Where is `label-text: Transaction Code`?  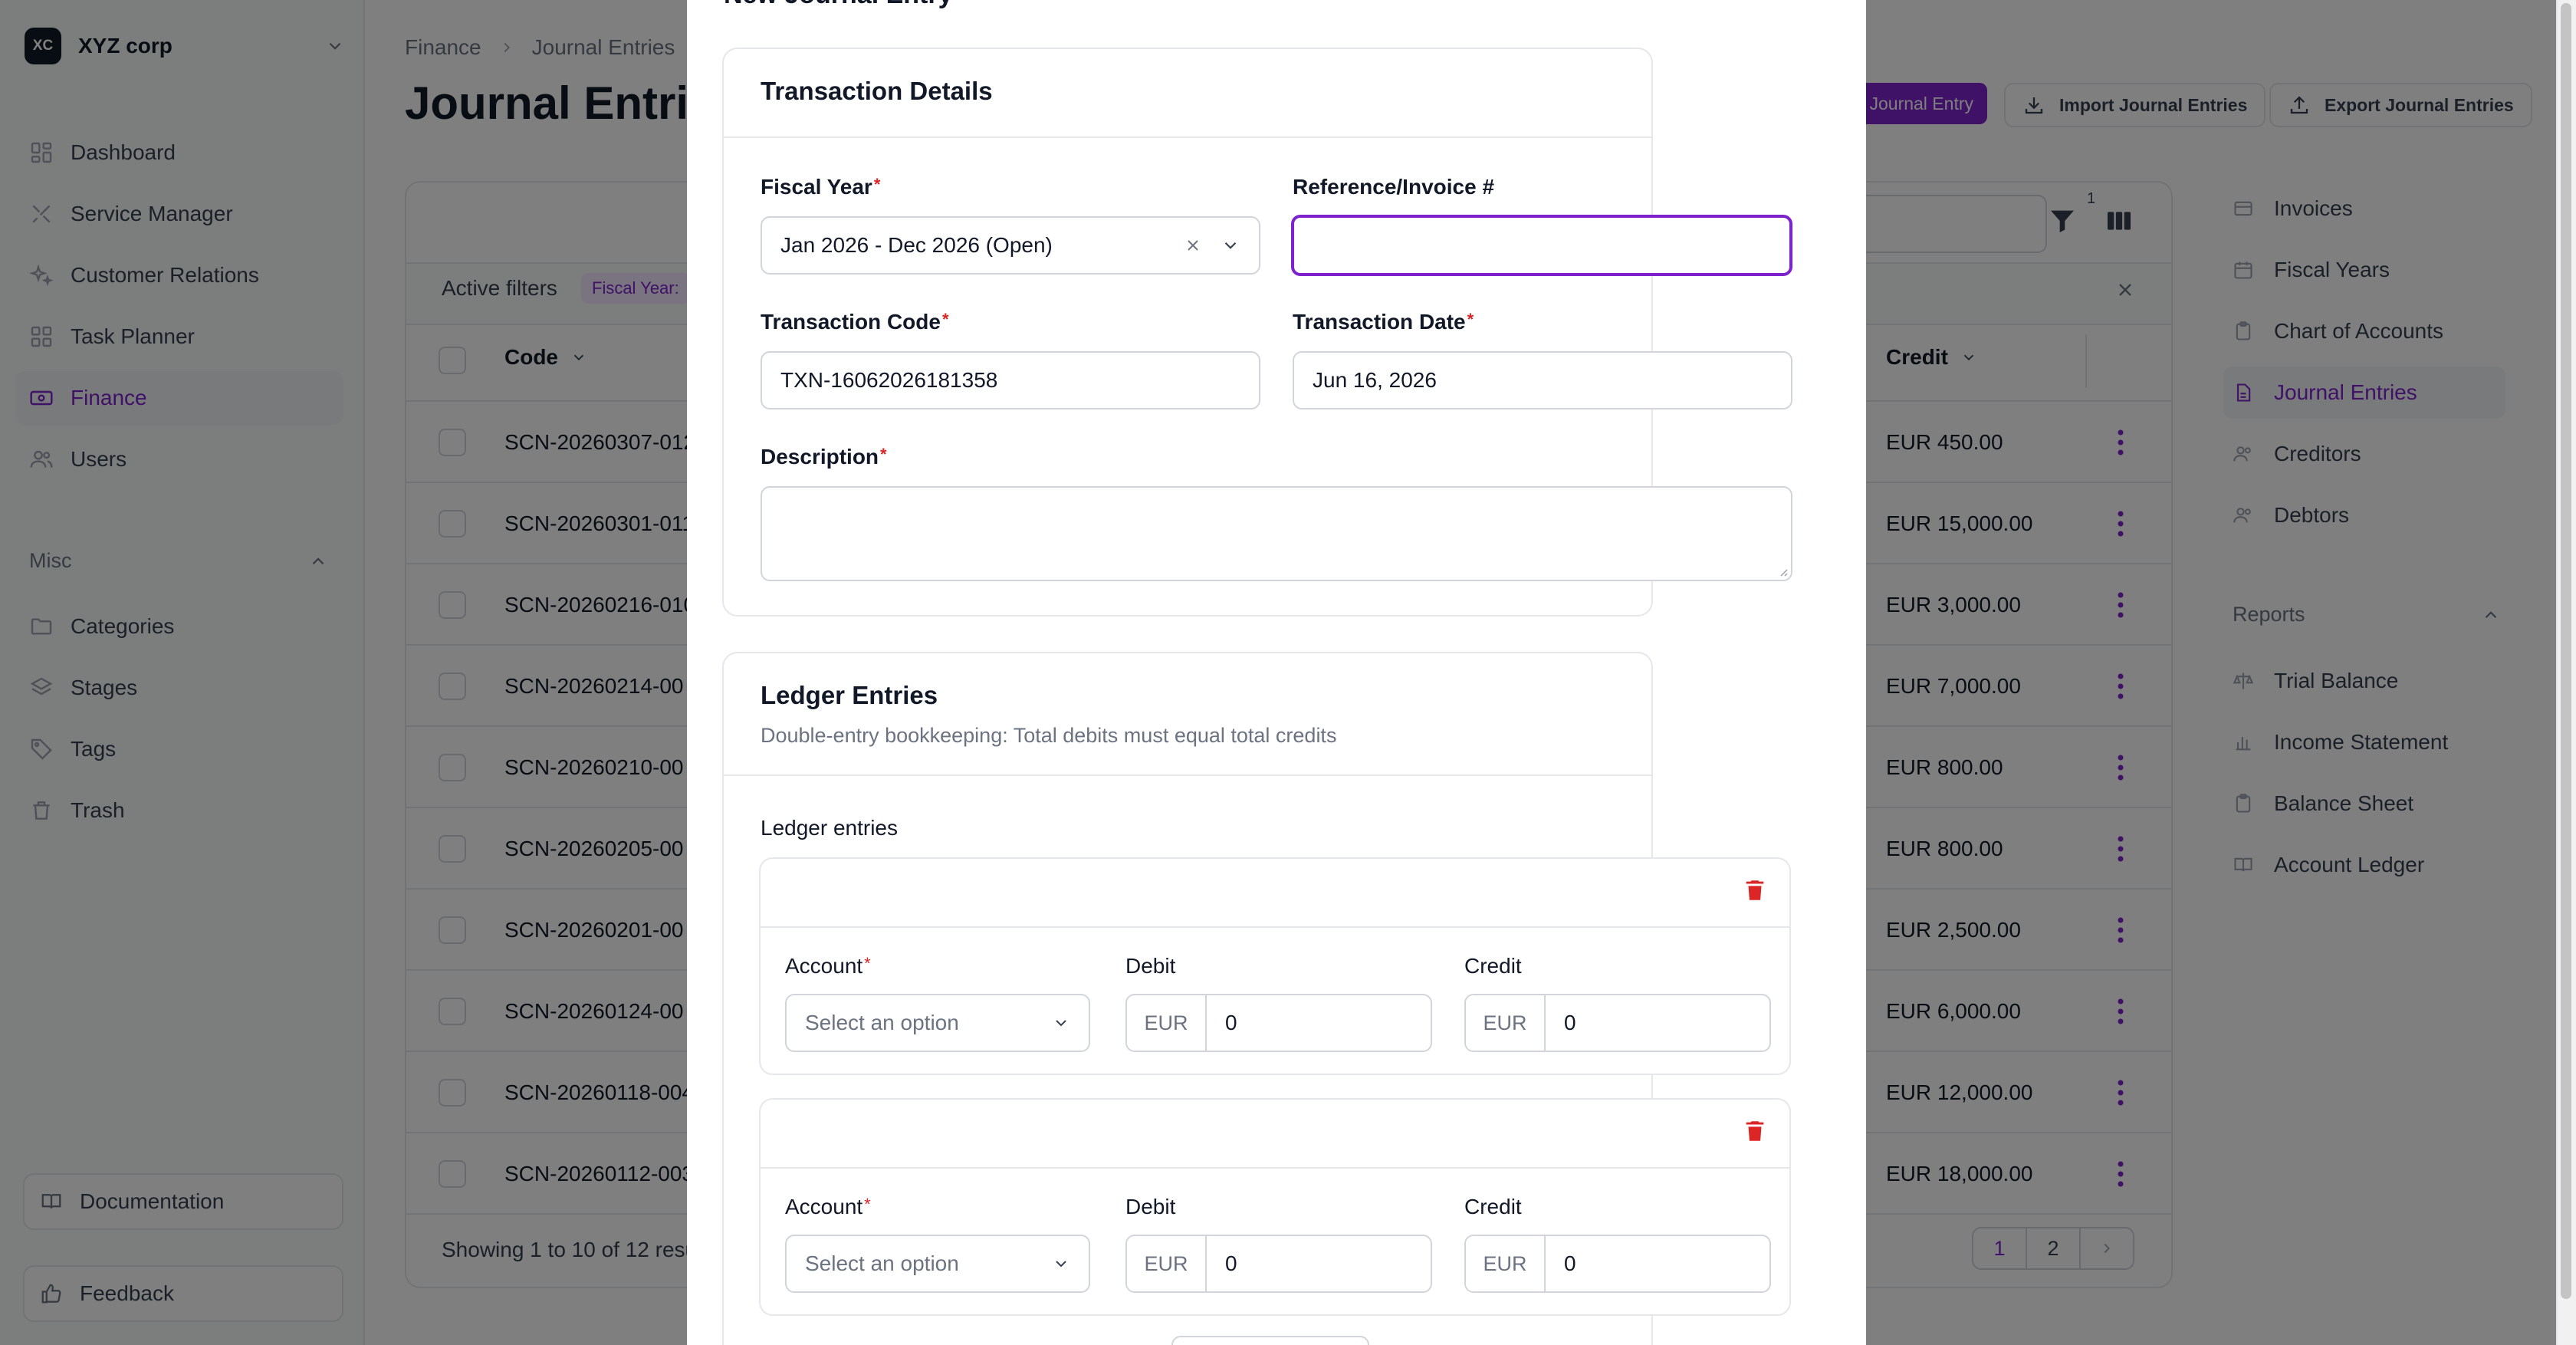
label-text: Transaction Code is located at coordinates (851, 322).